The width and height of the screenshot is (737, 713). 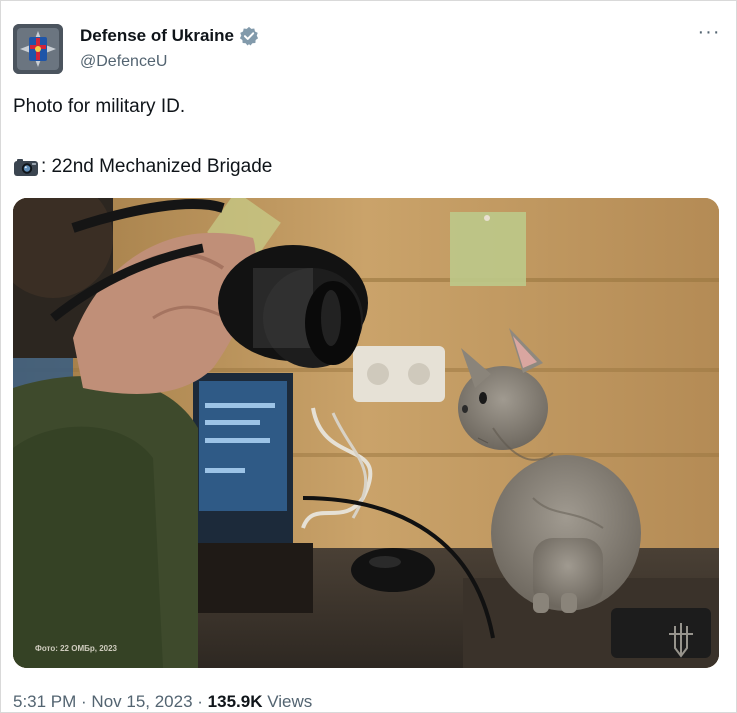 I want to click on views-count: 135.9K, so click(x=235, y=701).